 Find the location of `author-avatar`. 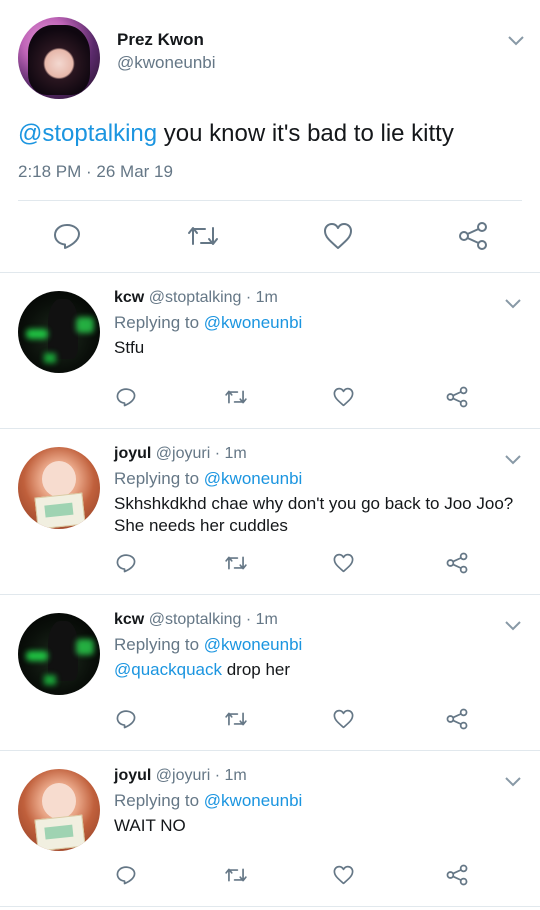

author-avatar is located at coordinates (59, 58).